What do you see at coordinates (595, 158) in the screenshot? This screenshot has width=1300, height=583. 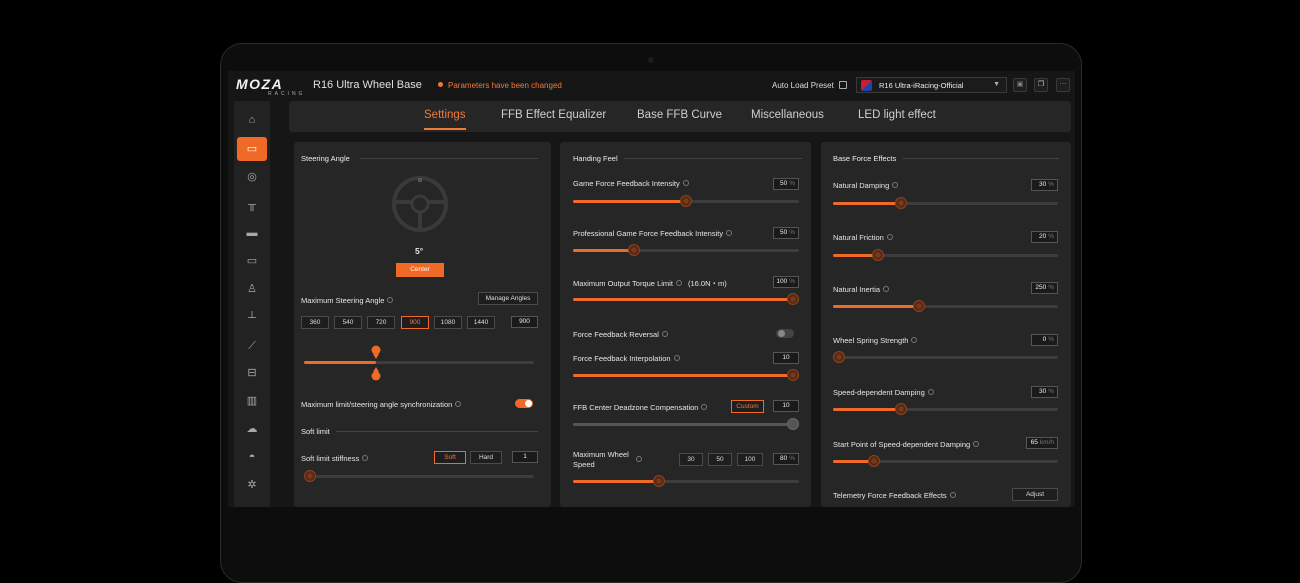 I see `handing-feel-title: Handing Feel` at bounding box center [595, 158].